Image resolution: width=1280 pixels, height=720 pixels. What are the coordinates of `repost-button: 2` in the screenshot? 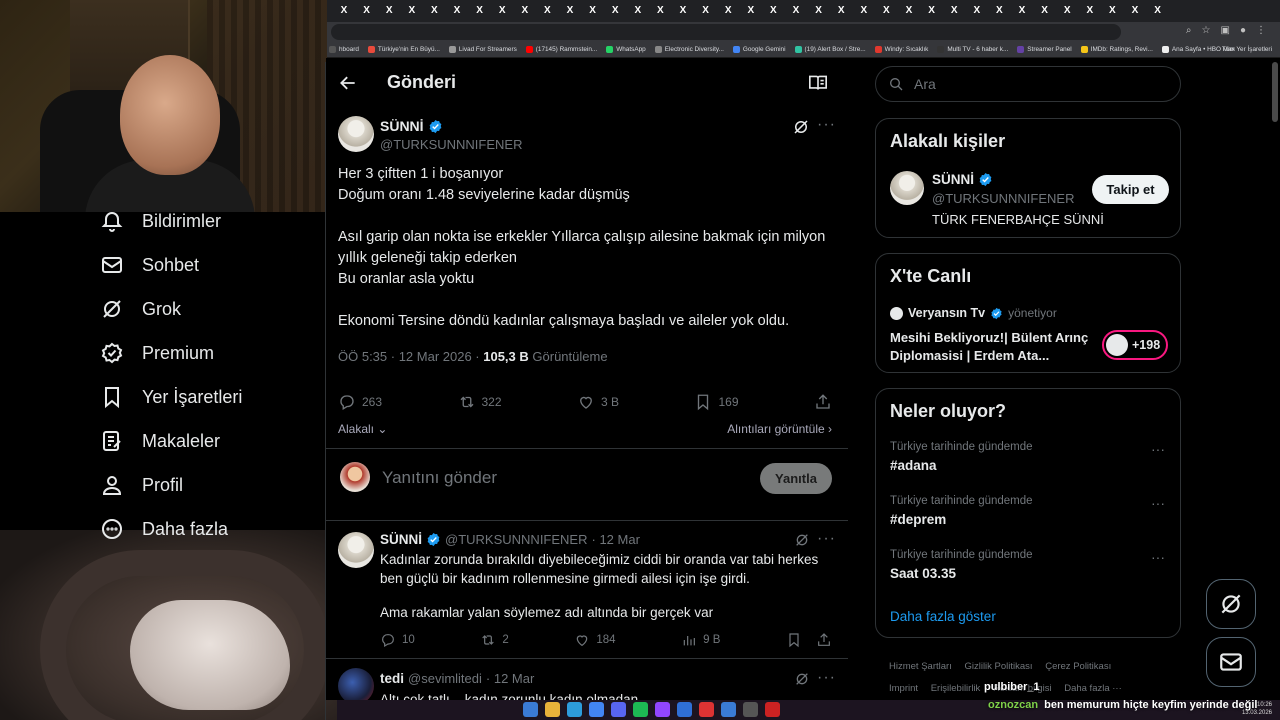 It's located at (494, 640).